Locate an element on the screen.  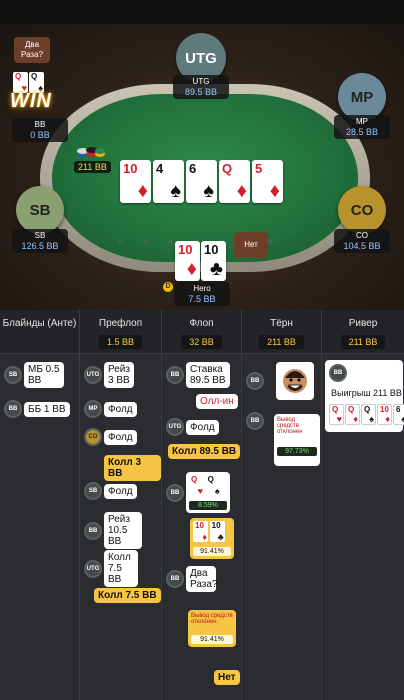
preflop-action: SB Фолд is located at coordinates (110, 491).